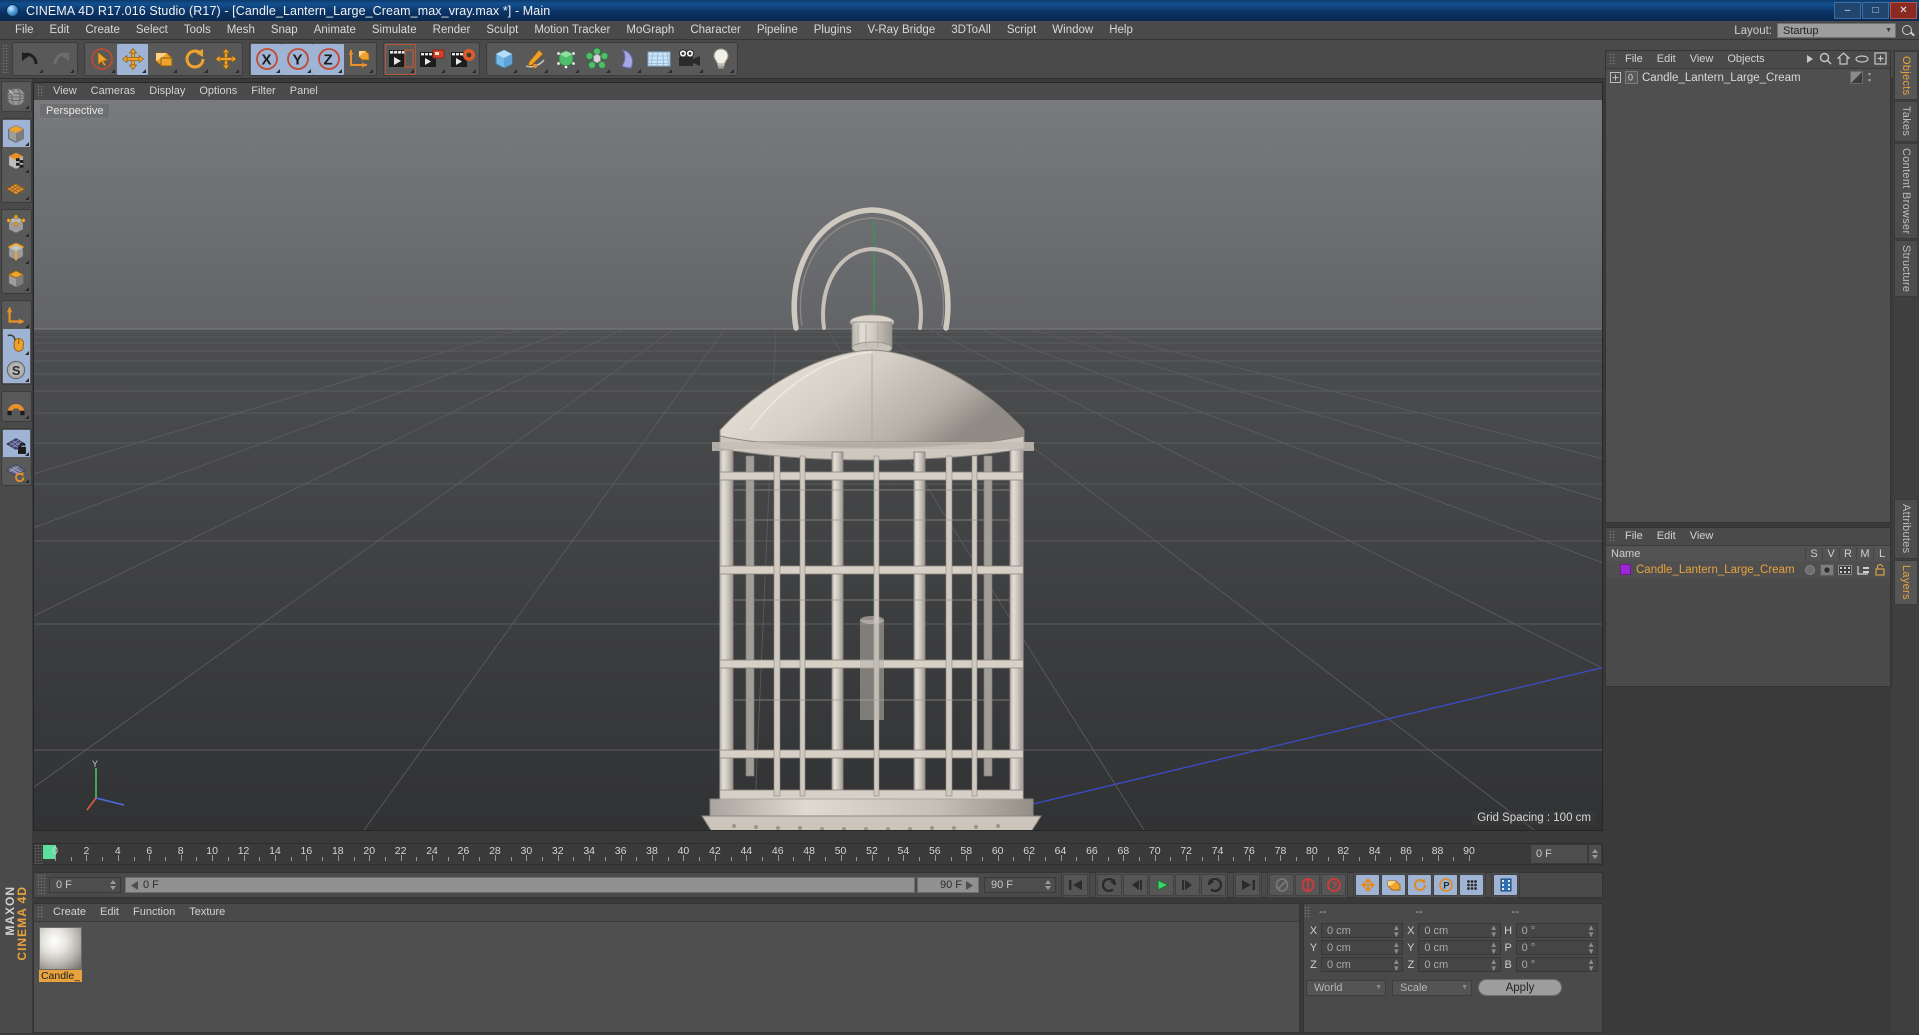 The height and width of the screenshot is (1035, 1919). I want to click on object-manager-drag-handle, so click(1612, 59).